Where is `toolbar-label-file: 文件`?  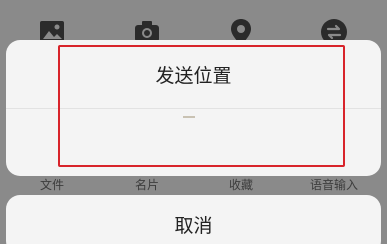 toolbar-label-file: 文件 is located at coordinates (51, 185).